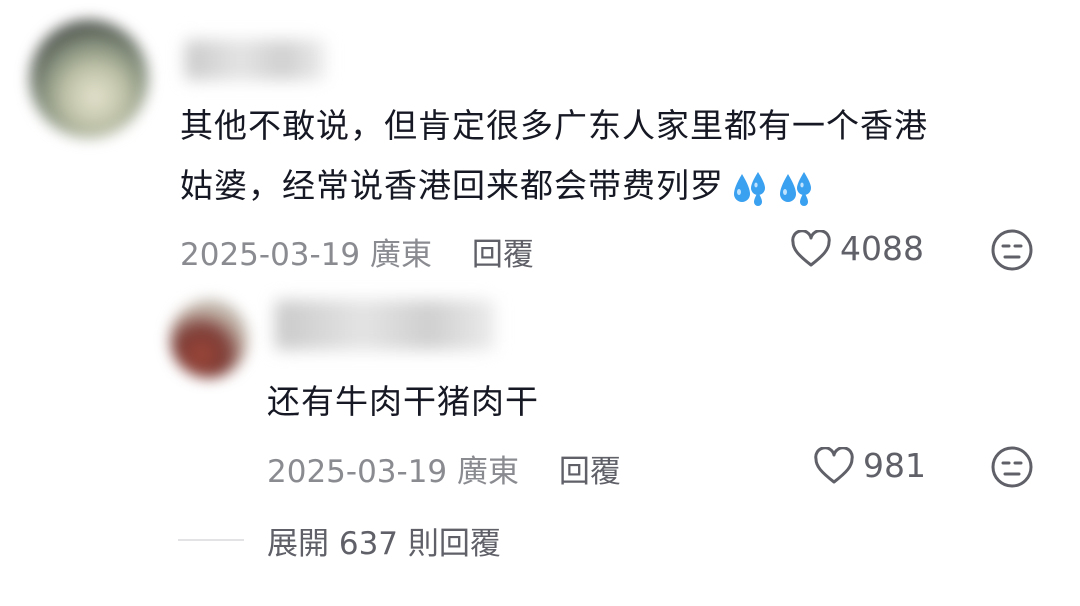 This screenshot has width=1080, height=606. Describe the element at coordinates (89, 79) in the screenshot. I see `avatar` at that location.